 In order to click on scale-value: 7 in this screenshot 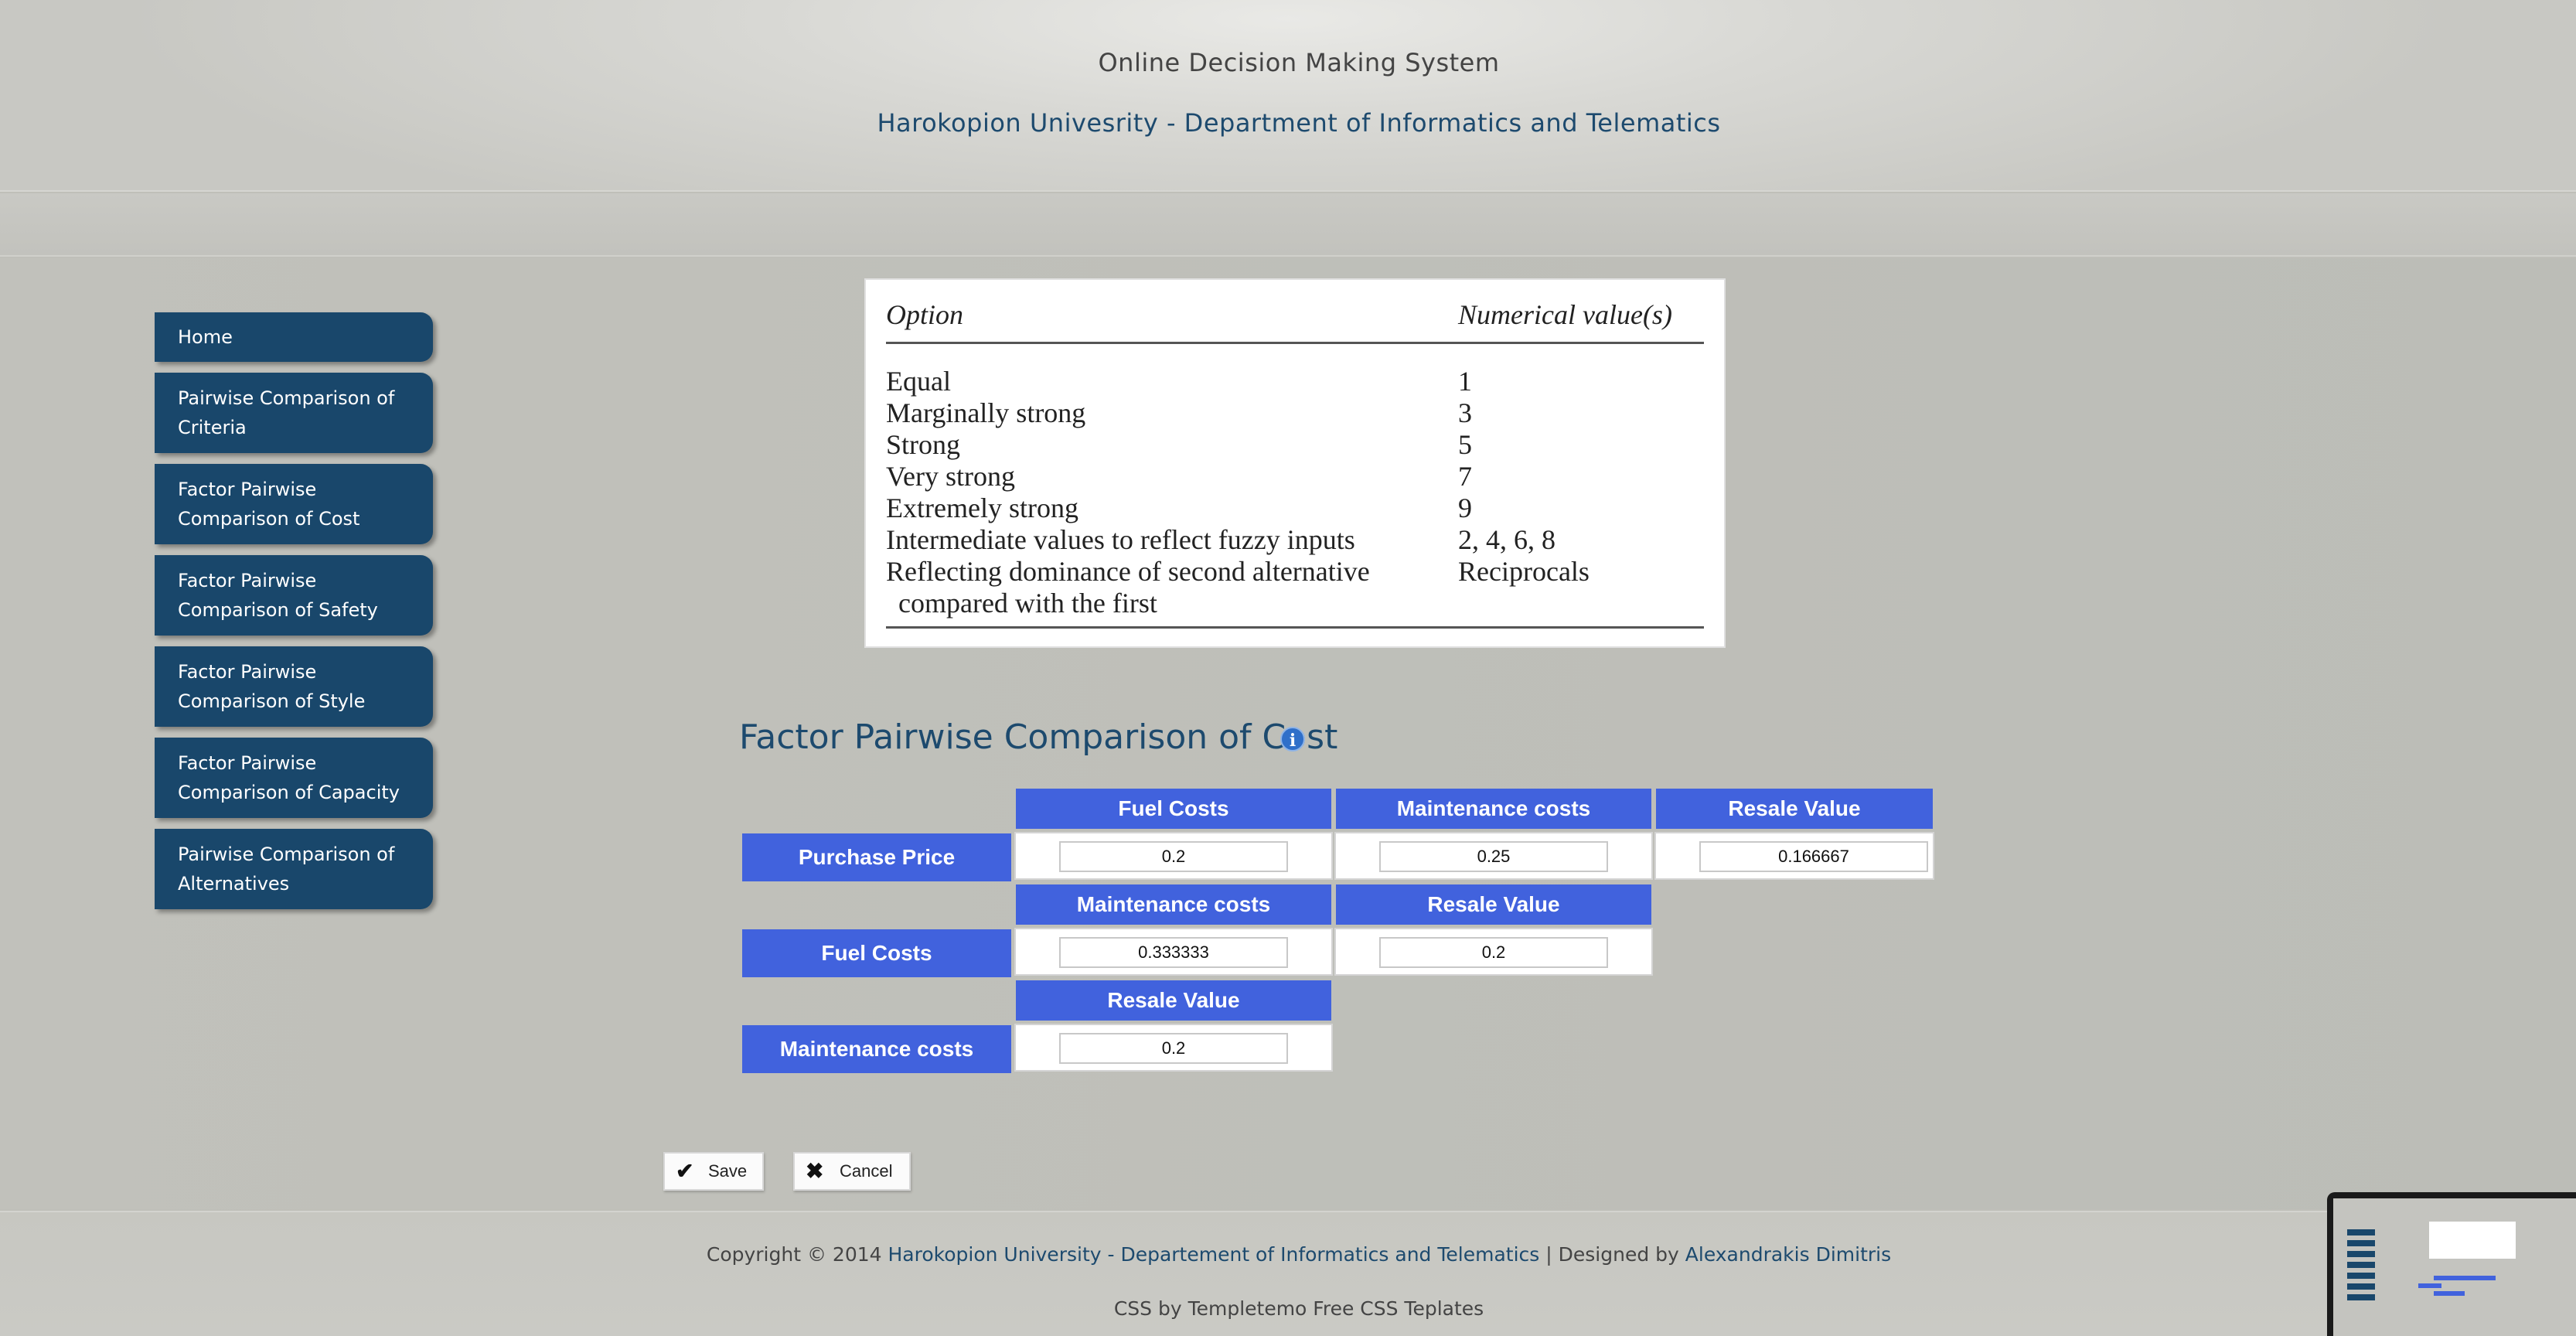, I will do `click(1465, 476)`.